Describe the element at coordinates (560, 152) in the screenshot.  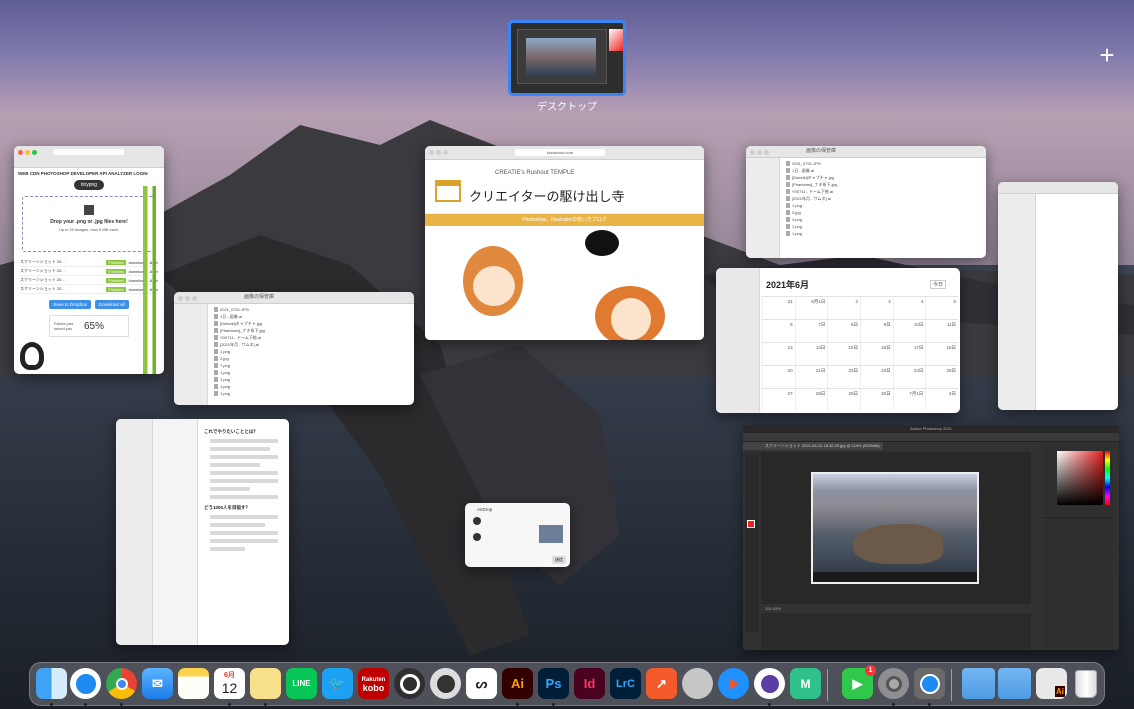
I see `blog-url-field: kurashout.com` at that location.